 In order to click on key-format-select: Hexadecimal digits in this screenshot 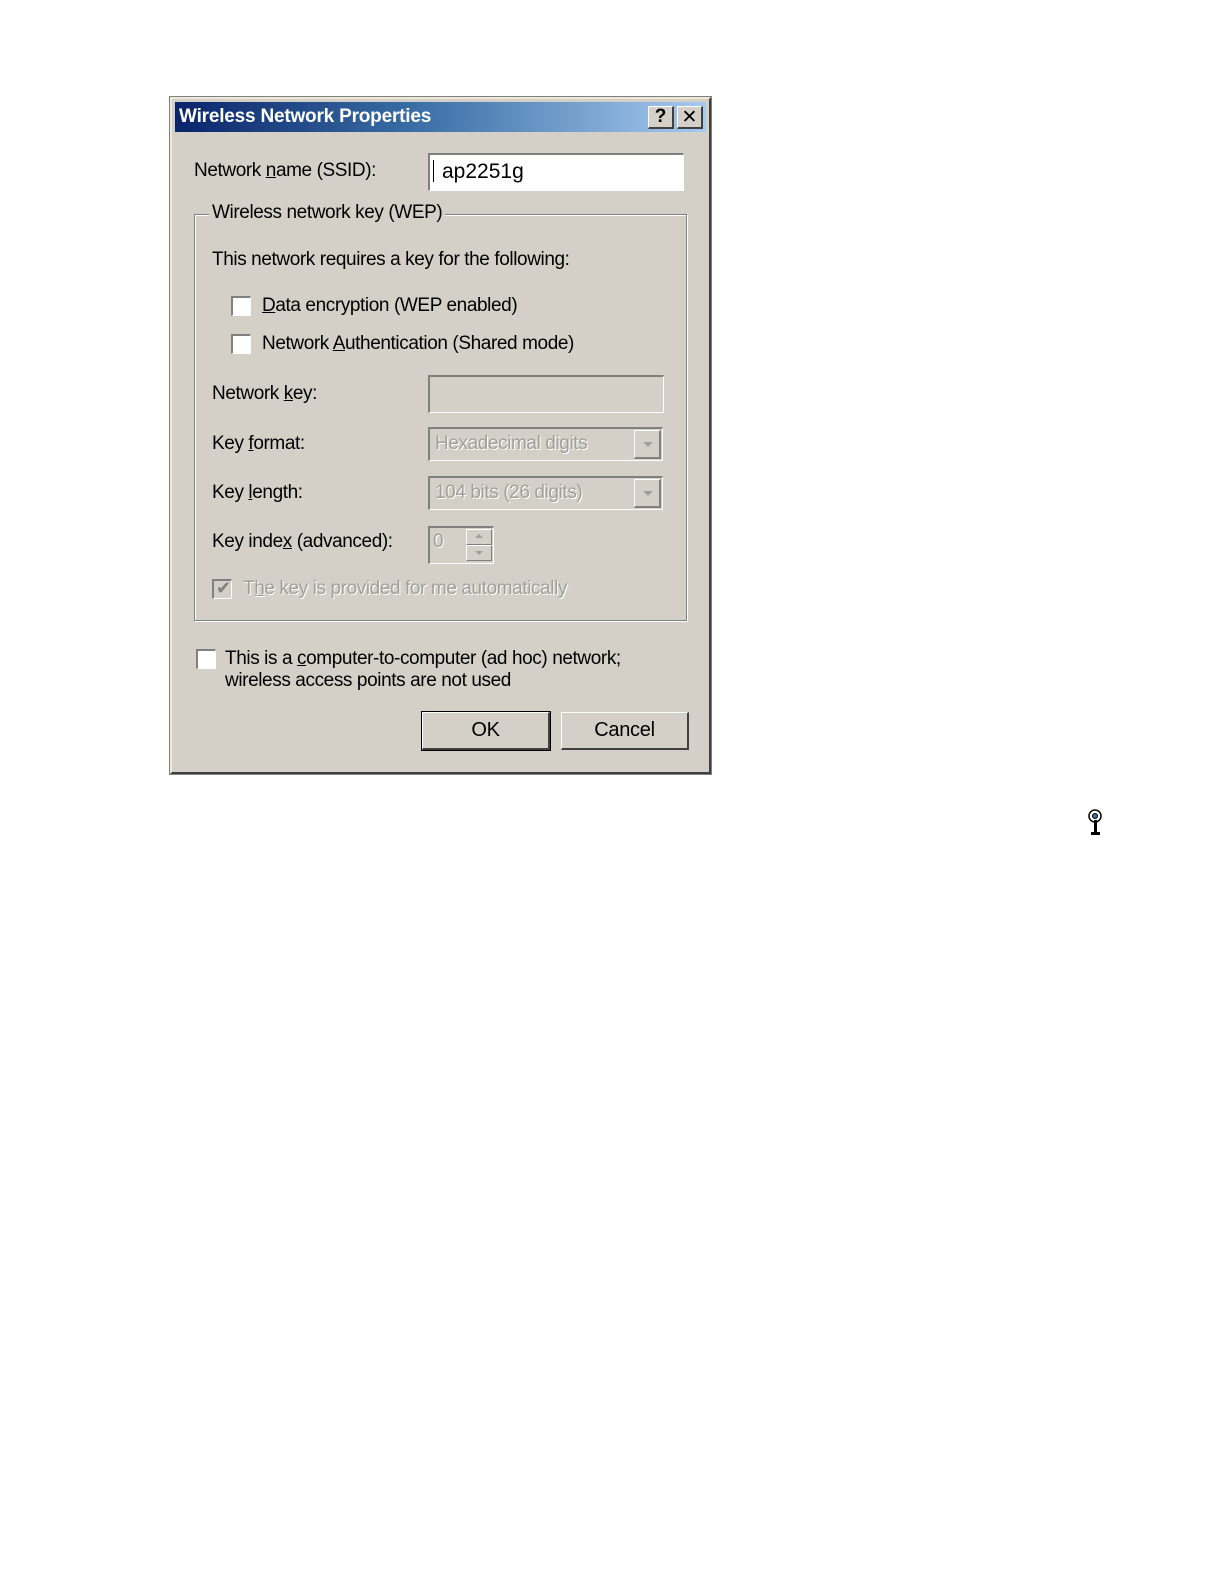, I will do `click(545, 444)`.